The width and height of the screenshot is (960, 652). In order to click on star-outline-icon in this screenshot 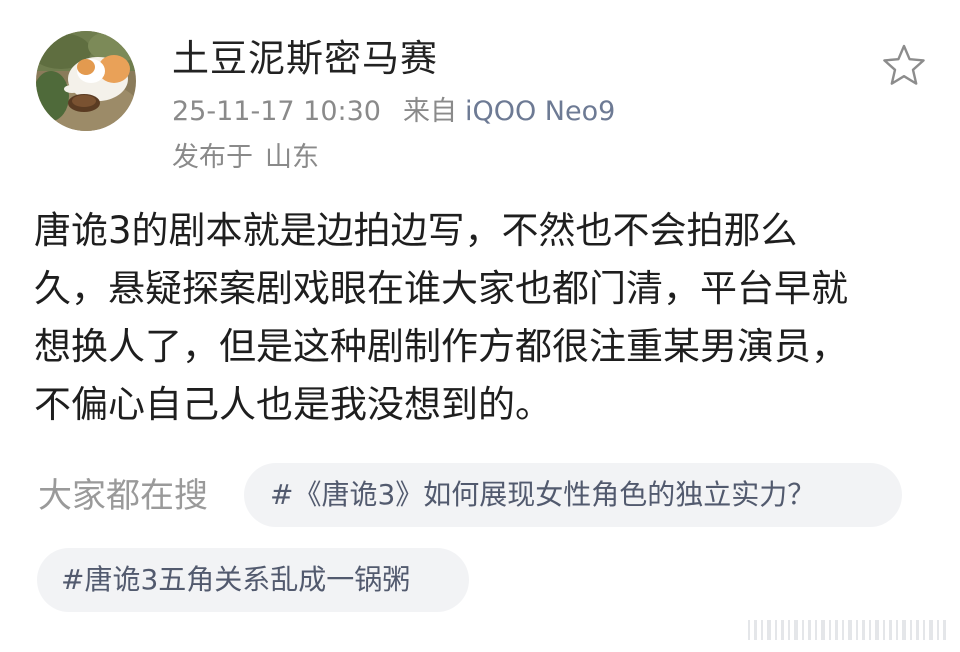, I will do `click(904, 66)`.